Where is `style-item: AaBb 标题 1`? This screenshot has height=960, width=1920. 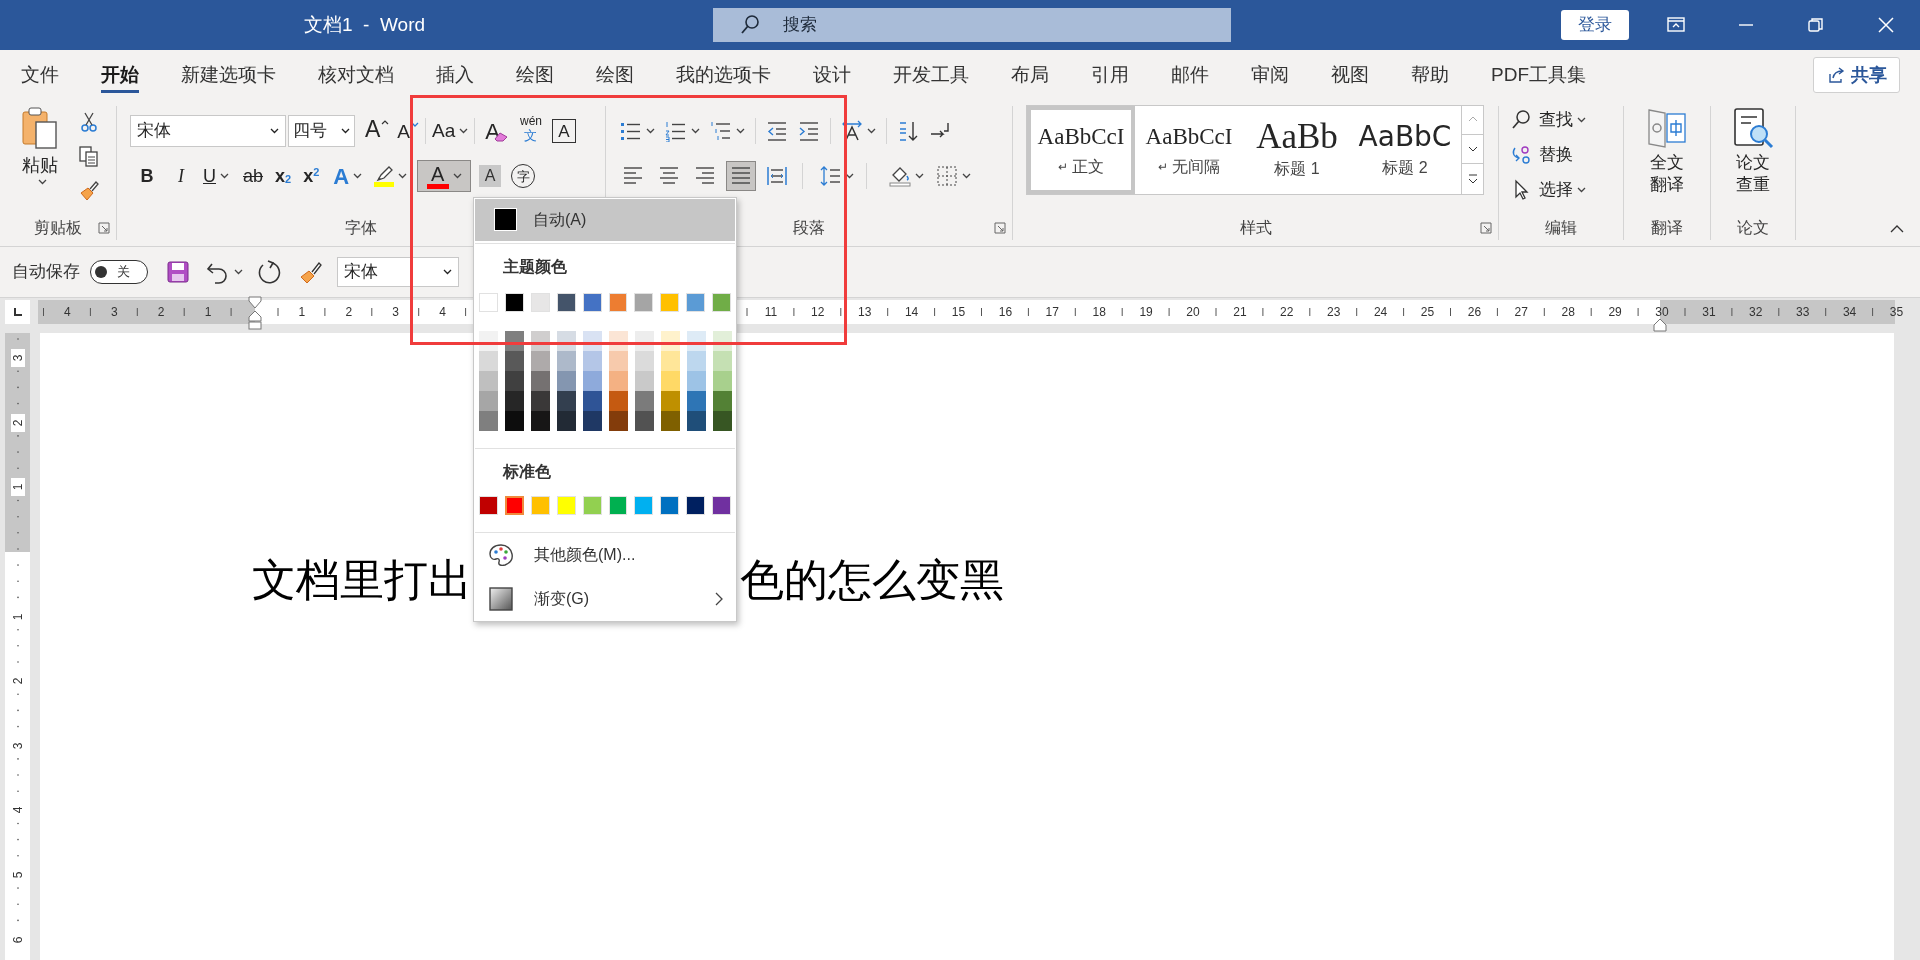 style-item: AaBb 标题 1 is located at coordinates (1297, 150).